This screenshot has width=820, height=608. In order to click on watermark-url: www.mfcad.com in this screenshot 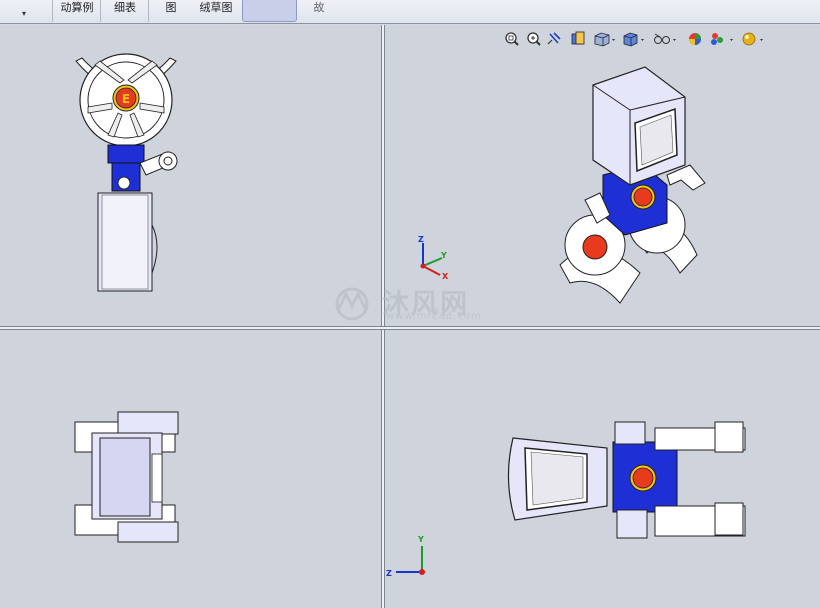, I will do `click(434, 316)`.